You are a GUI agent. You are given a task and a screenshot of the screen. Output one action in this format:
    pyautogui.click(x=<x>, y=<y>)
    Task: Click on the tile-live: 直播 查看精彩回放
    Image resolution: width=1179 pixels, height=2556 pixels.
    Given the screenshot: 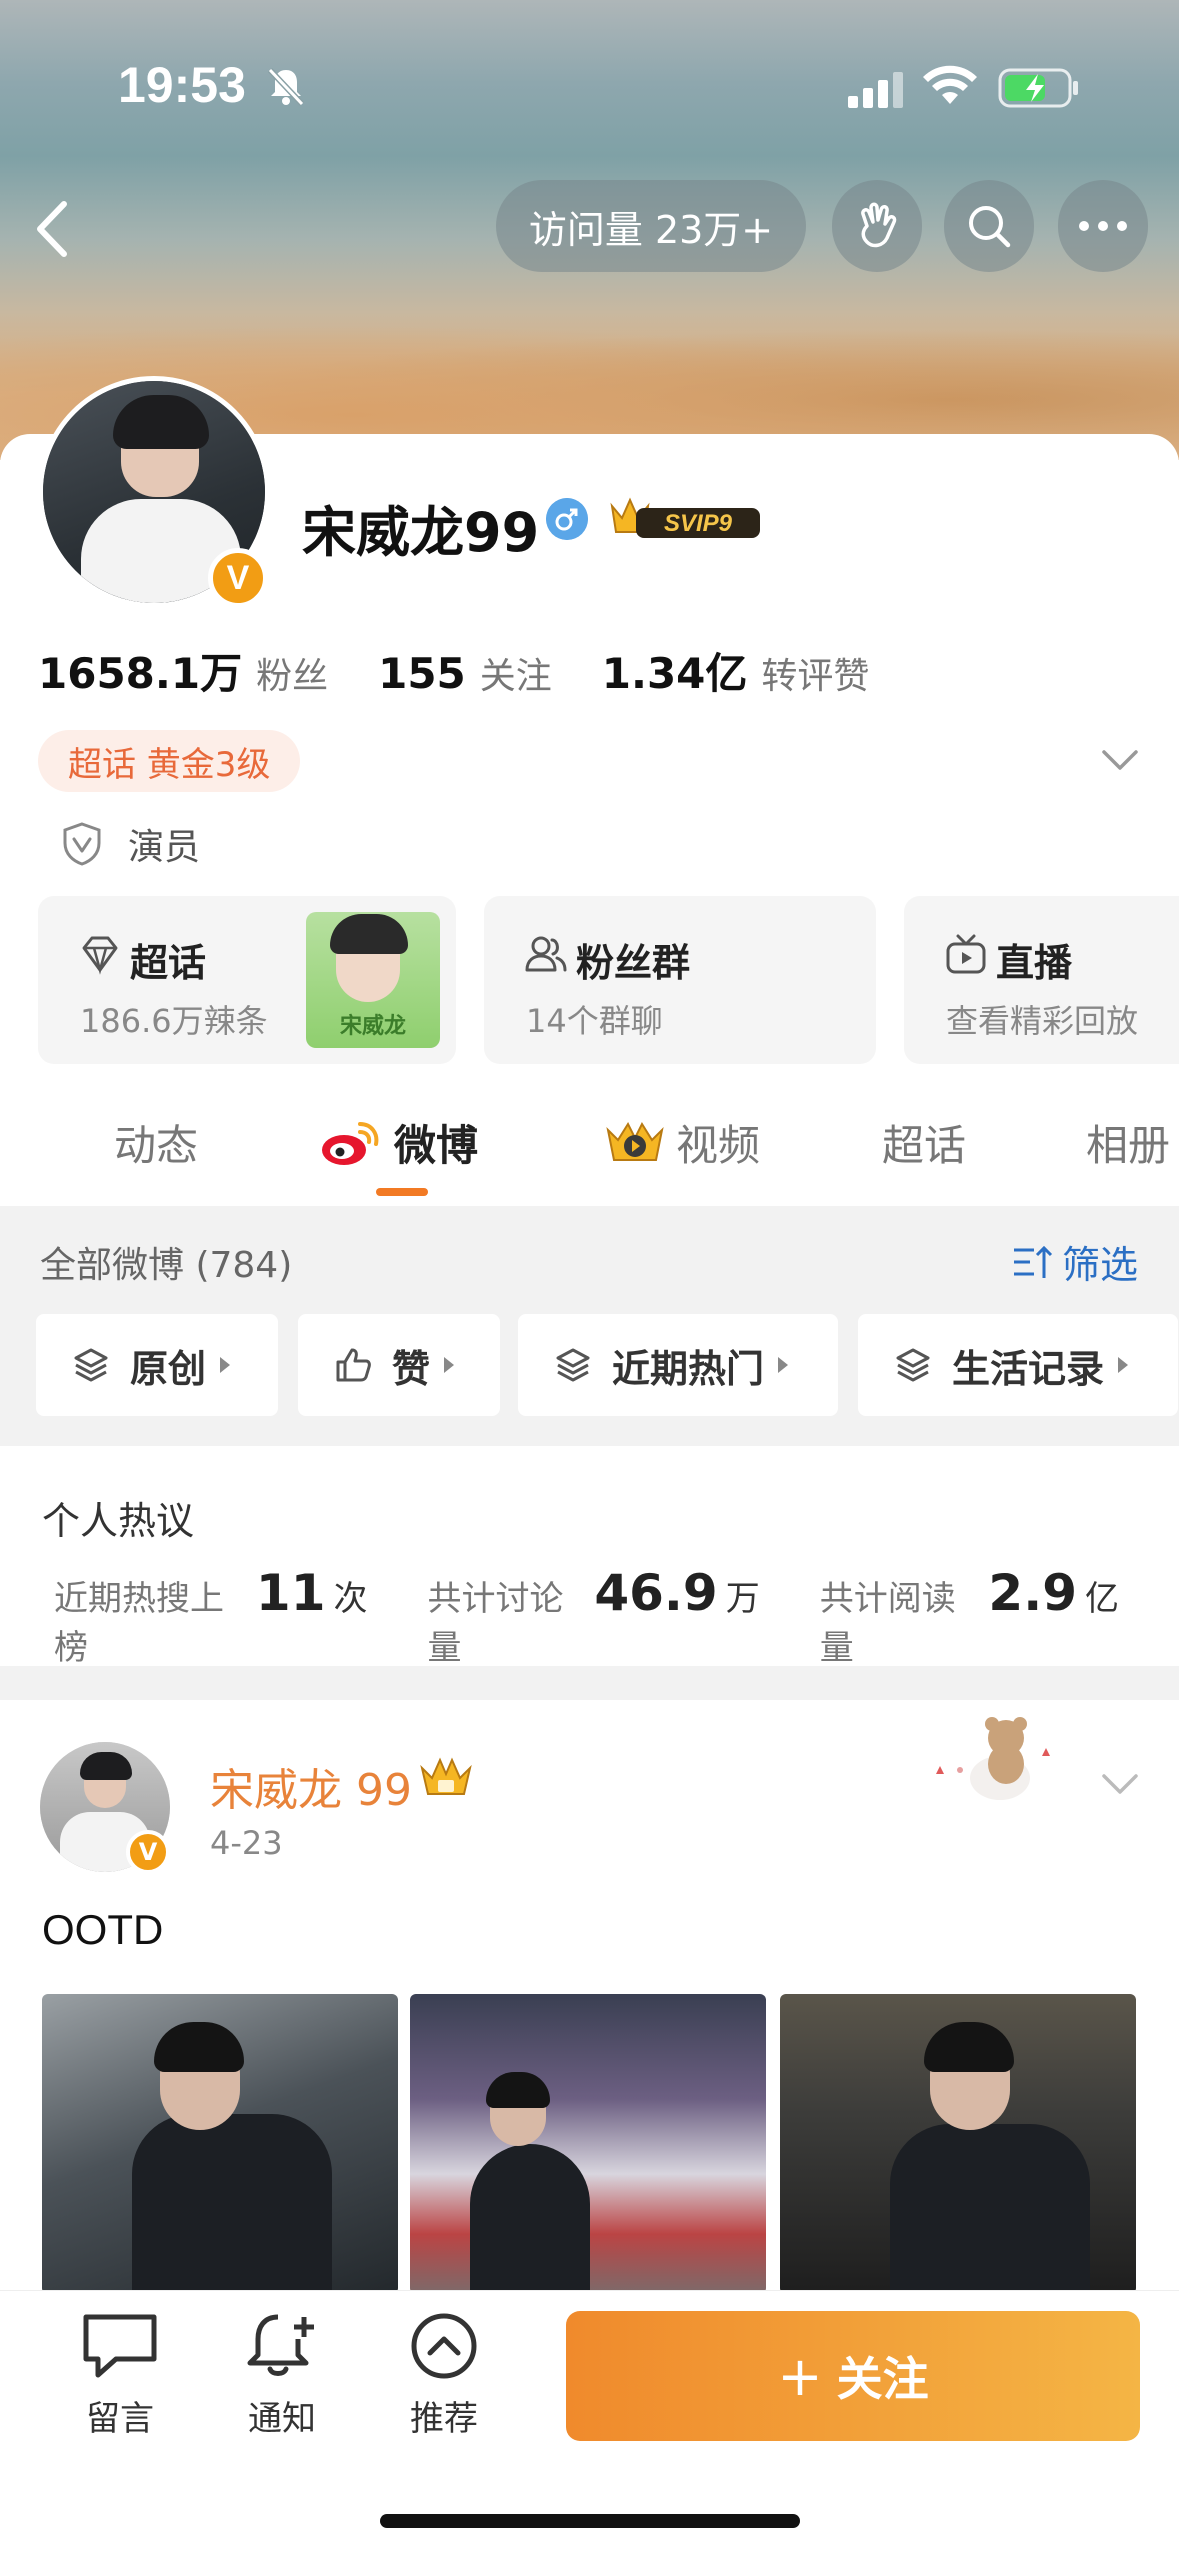 What is the action you would take?
    pyautogui.click(x=1041, y=980)
    